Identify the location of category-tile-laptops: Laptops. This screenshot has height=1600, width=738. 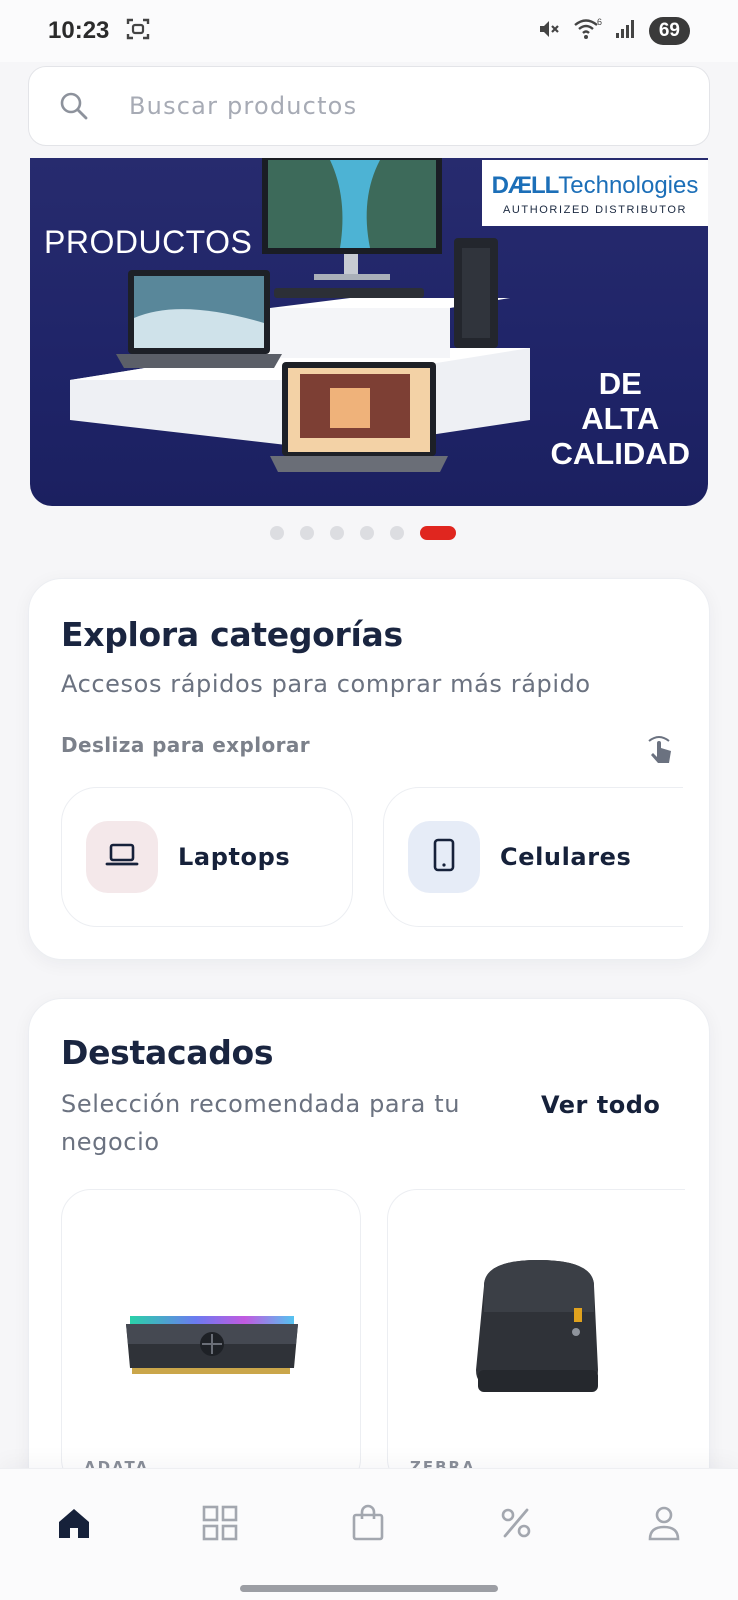
(207, 857).